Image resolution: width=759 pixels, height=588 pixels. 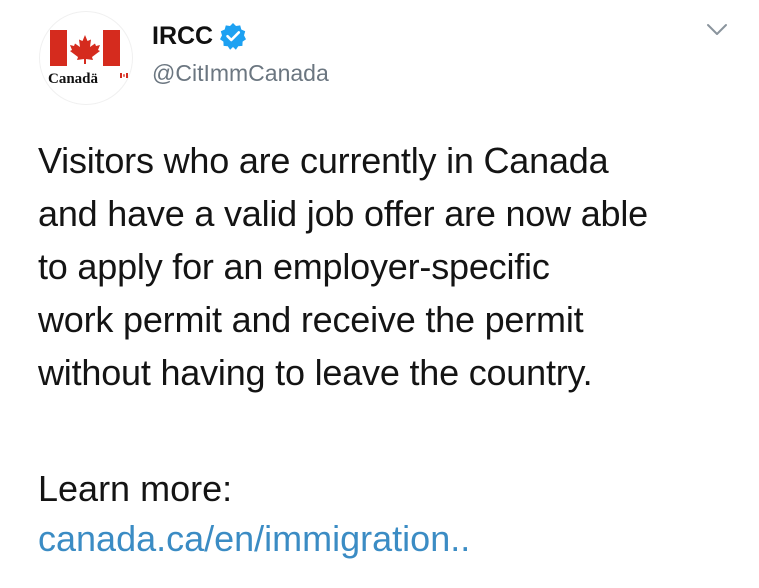 I want to click on wordmark-flag-icon, so click(x=124, y=75).